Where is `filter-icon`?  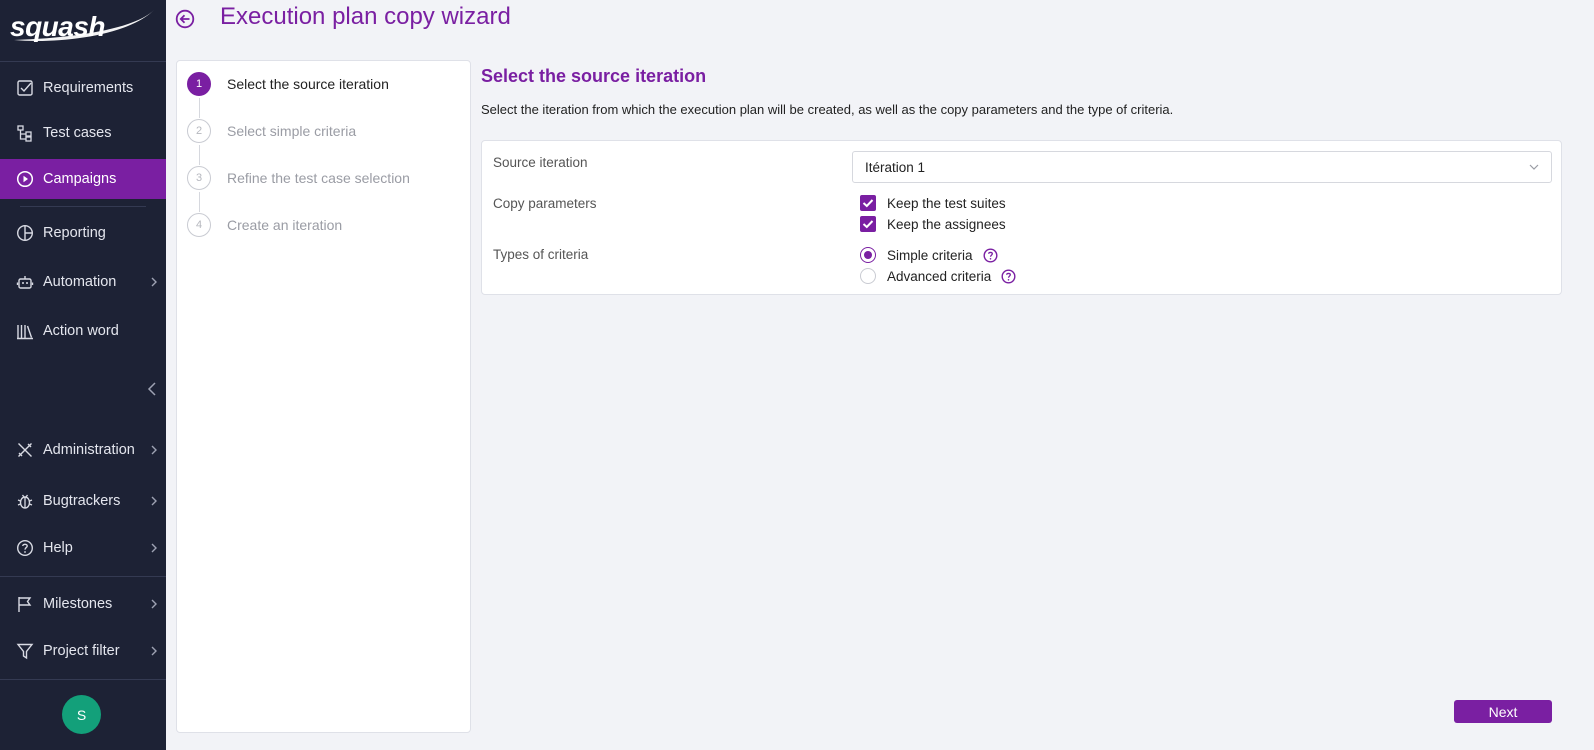
filter-icon is located at coordinates (25, 651).